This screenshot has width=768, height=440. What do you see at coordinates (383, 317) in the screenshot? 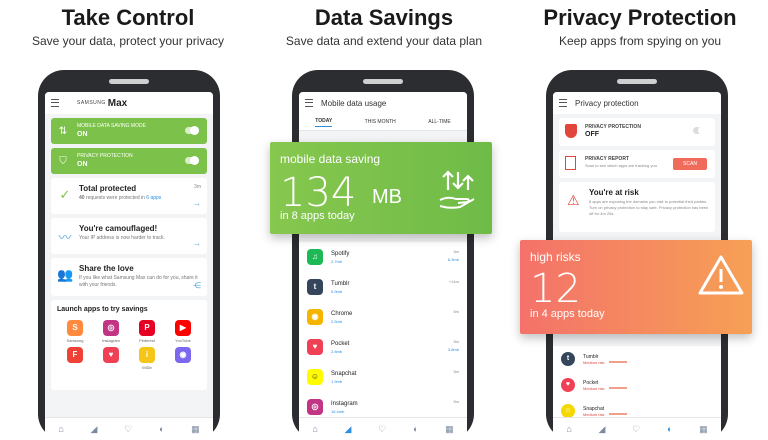
I see `usage-row: ◉ Chrome 2.5mb 5m` at bounding box center [383, 317].